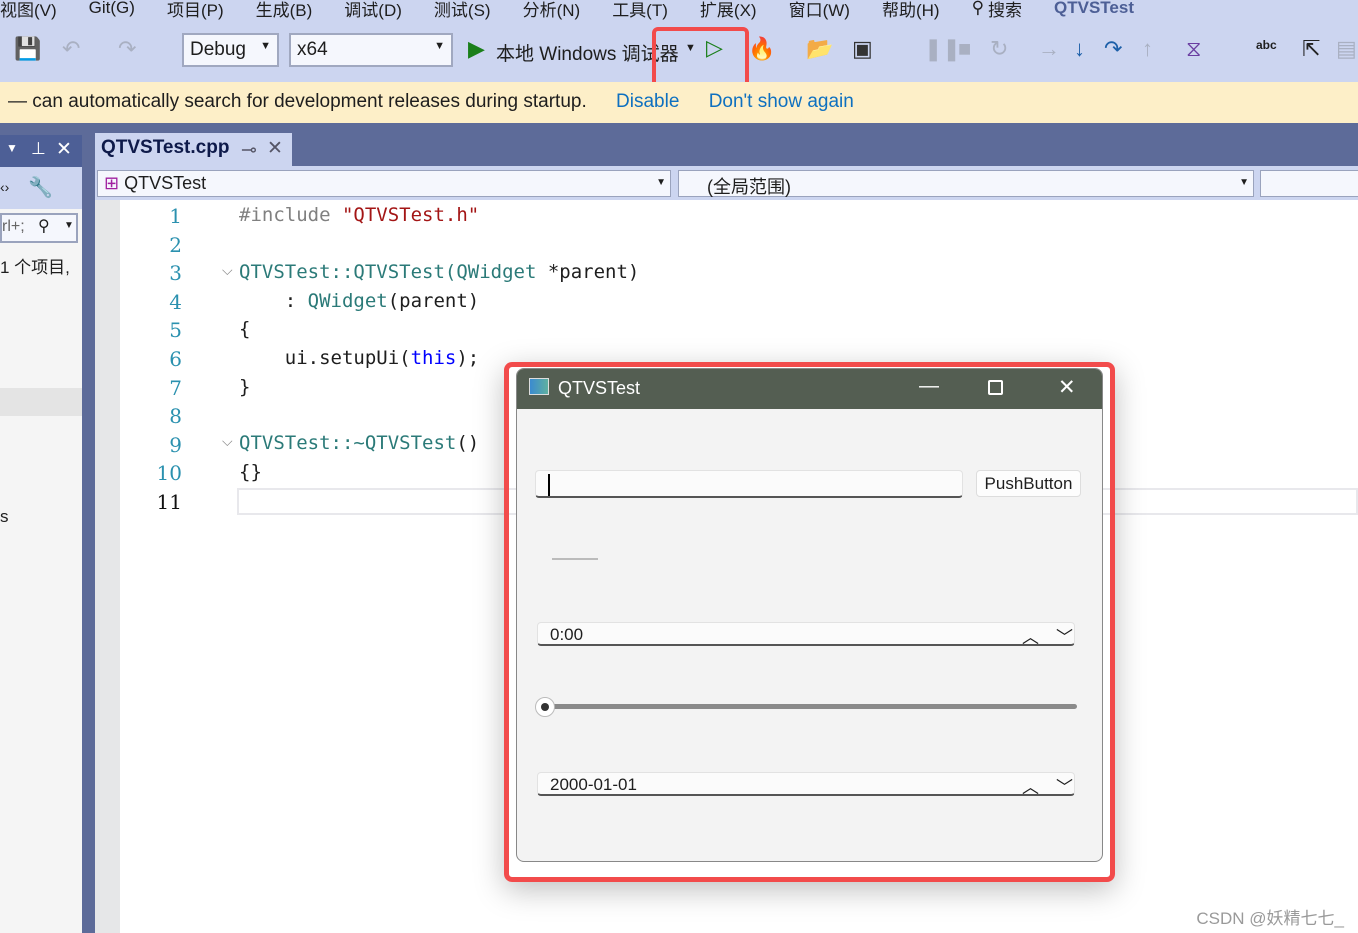 The width and height of the screenshot is (1358, 933). I want to click on hot-reload-icon: 🔥, so click(761, 49).